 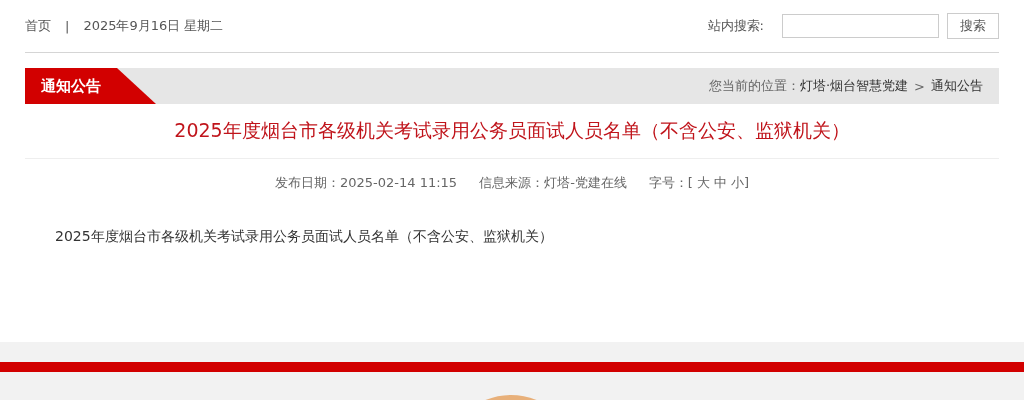 I want to click on article-title: 2025年度烟台市各级机关考试录用公务员面试人员名单（不含公安、监狱机关）, so click(x=512, y=131).